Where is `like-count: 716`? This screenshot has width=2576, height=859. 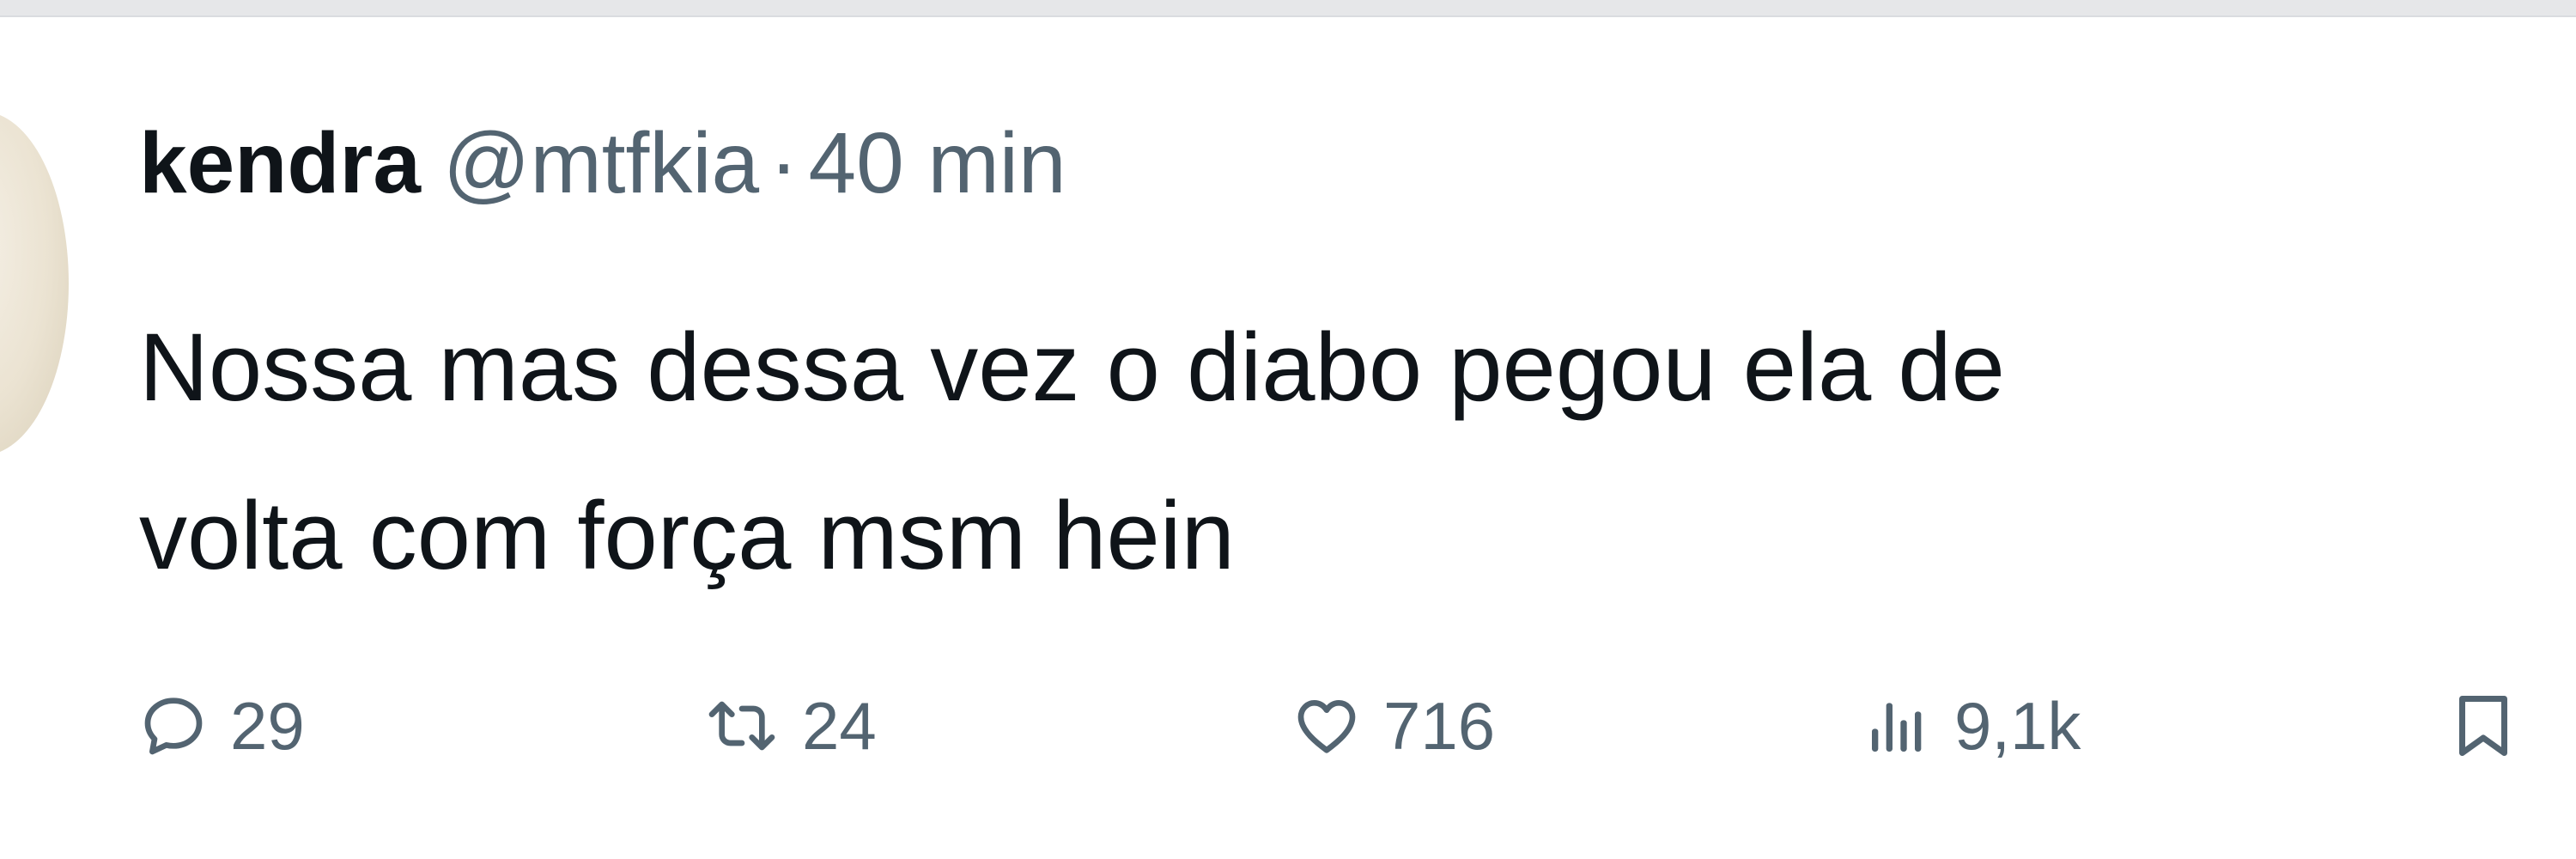 like-count: 716 is located at coordinates (1440, 726).